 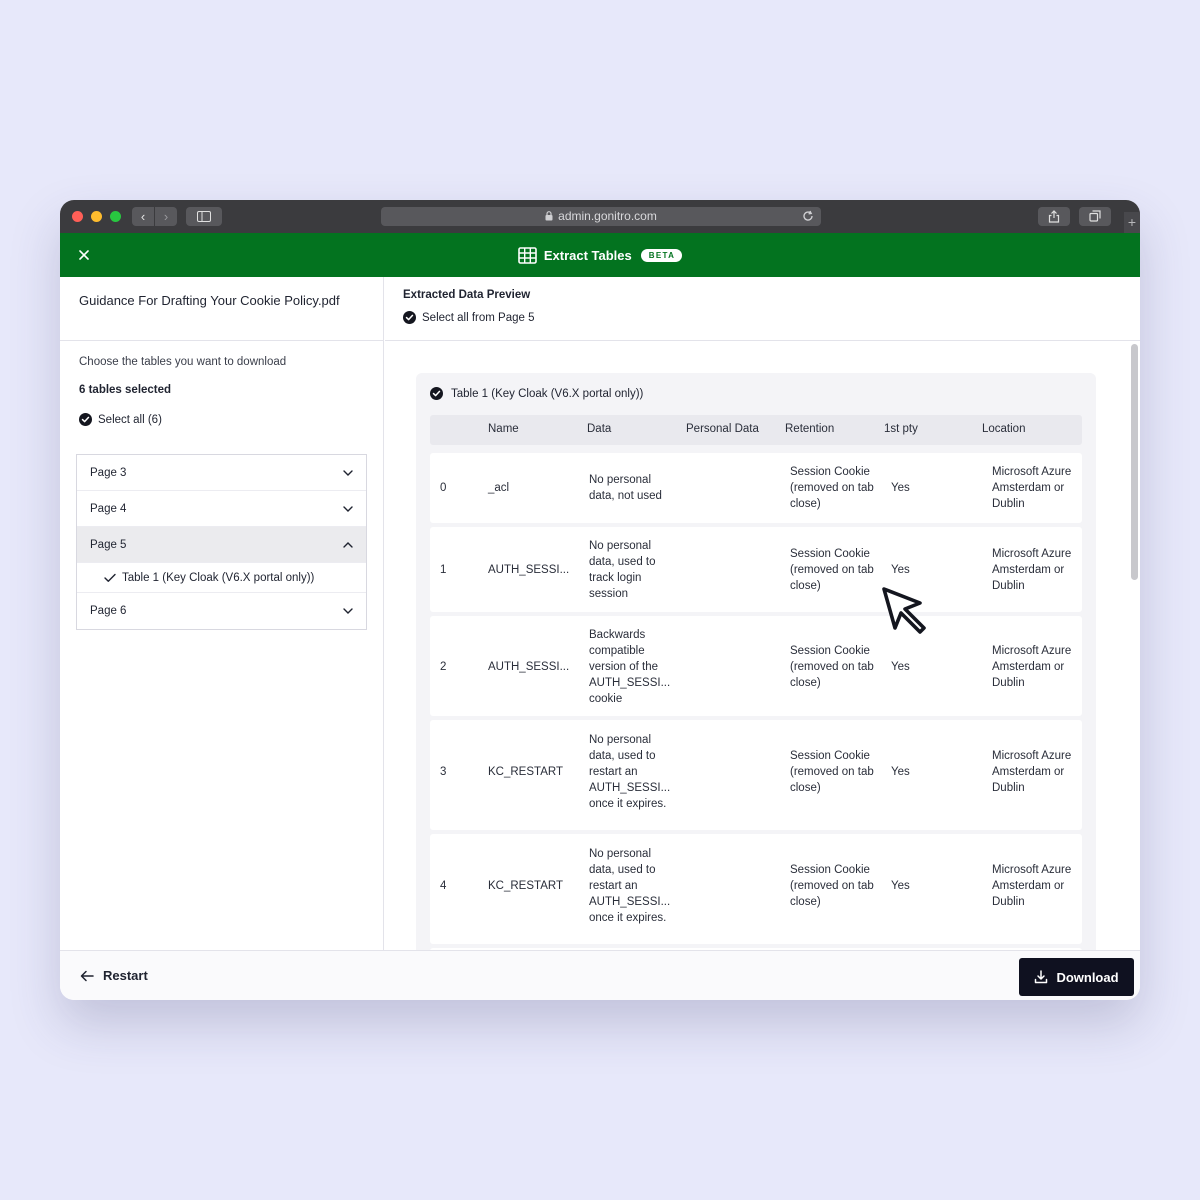 I want to click on share-button, so click(x=1054, y=216).